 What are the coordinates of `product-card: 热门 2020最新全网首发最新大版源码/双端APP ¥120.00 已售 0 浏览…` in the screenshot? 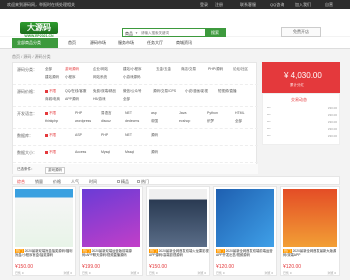 It's located at (310, 231).